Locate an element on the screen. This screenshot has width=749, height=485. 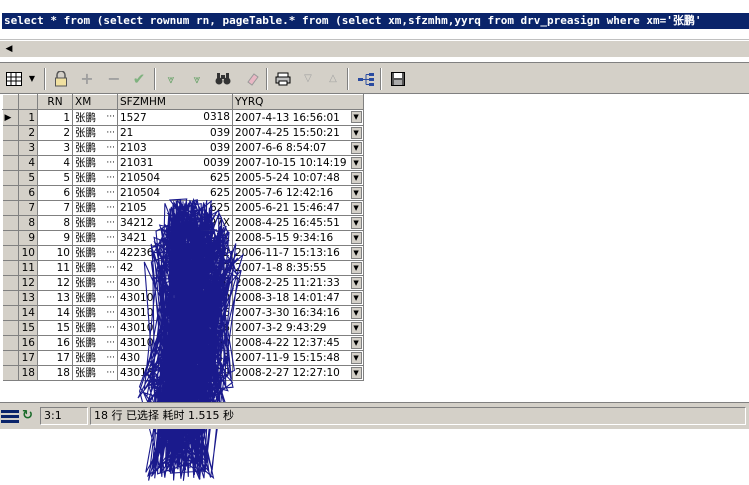
table-row: ▶ 1 1 张鹏 ··· 1527 0318 2007-4-13 16:56:01 ▼ is located at coordinates (183, 117).